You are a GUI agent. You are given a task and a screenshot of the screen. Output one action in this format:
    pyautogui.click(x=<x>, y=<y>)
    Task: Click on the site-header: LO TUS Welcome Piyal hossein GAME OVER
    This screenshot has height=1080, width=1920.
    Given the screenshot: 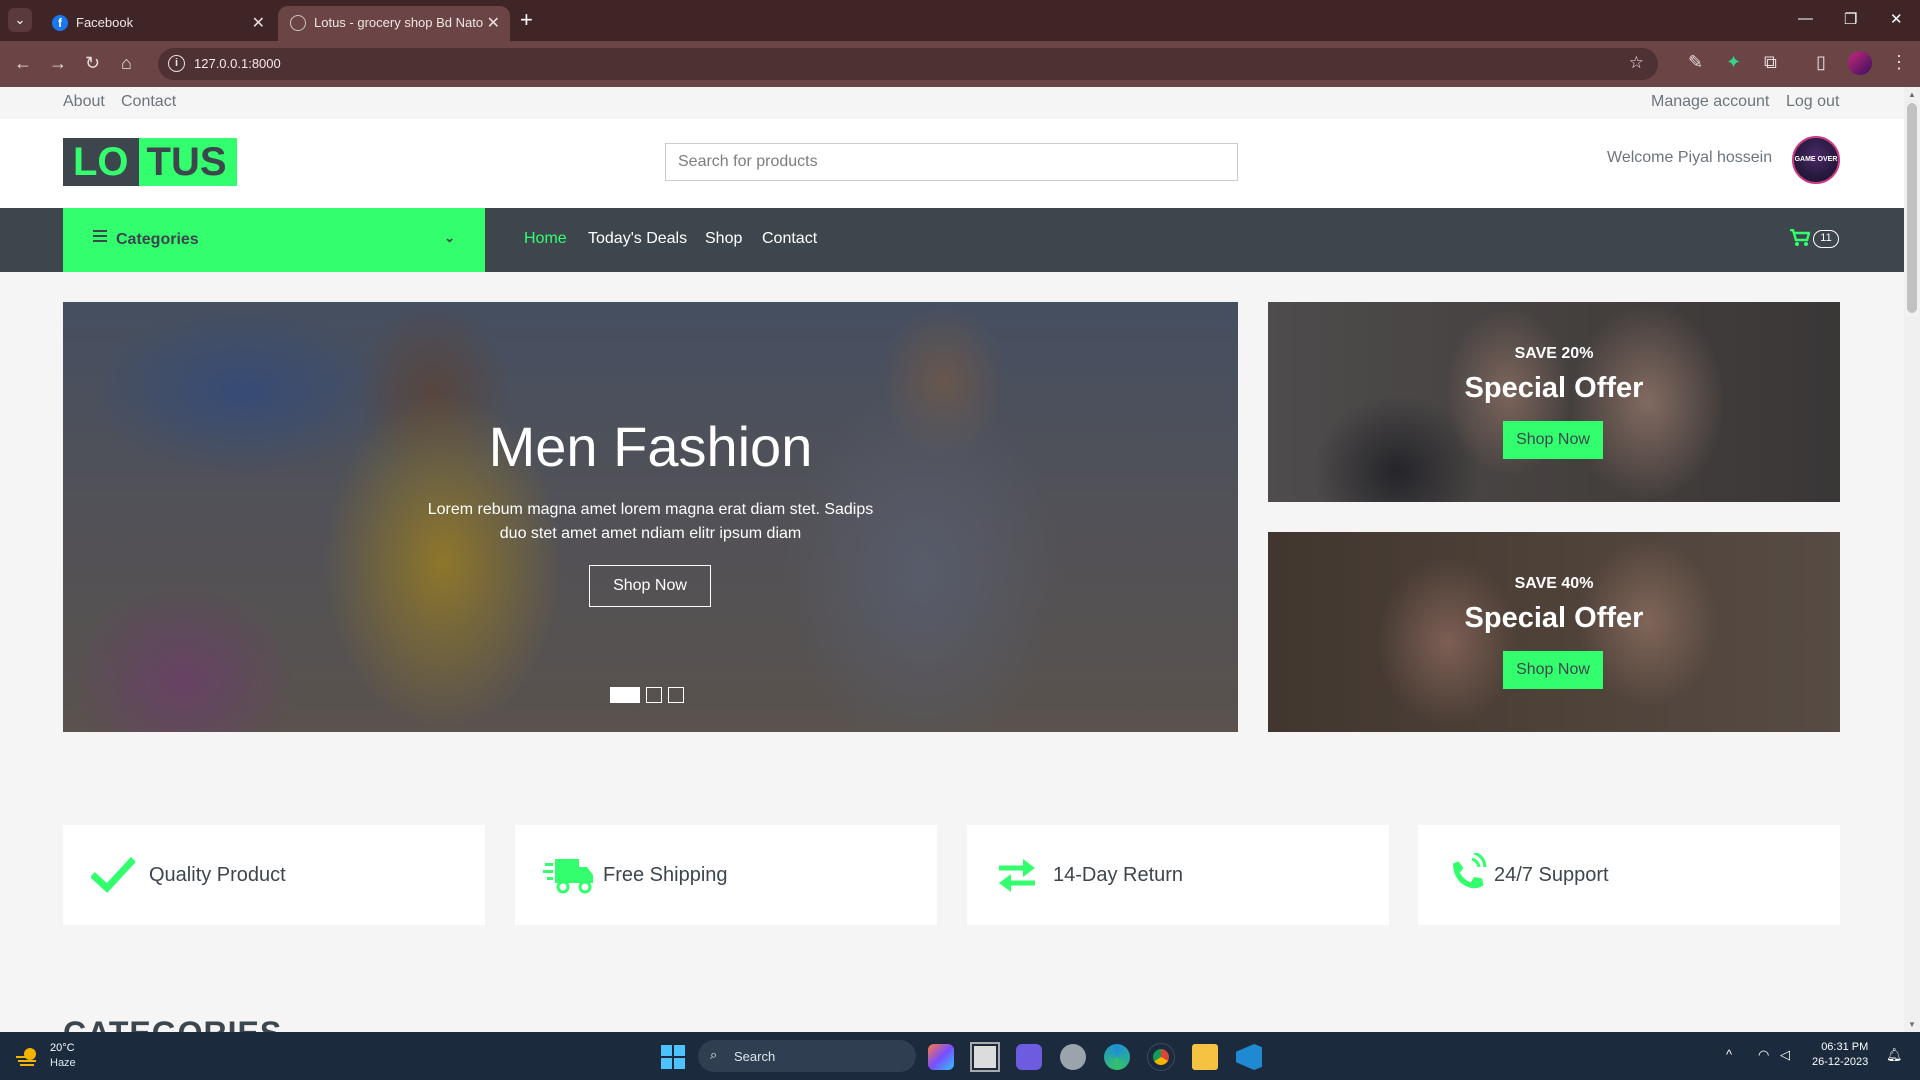 What is the action you would take?
    pyautogui.click(x=952, y=163)
    